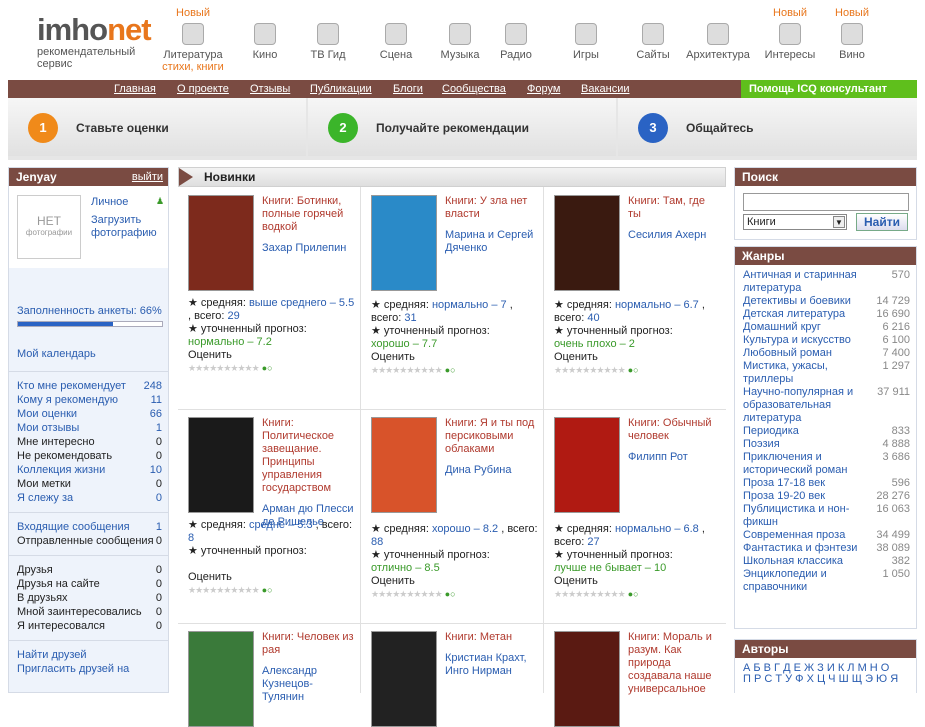 Image resolution: width=925 pixels, height=727 pixels. Describe the element at coordinates (86, 527) in the screenshot. I see `stat-label: Входящие сообщения` at that location.